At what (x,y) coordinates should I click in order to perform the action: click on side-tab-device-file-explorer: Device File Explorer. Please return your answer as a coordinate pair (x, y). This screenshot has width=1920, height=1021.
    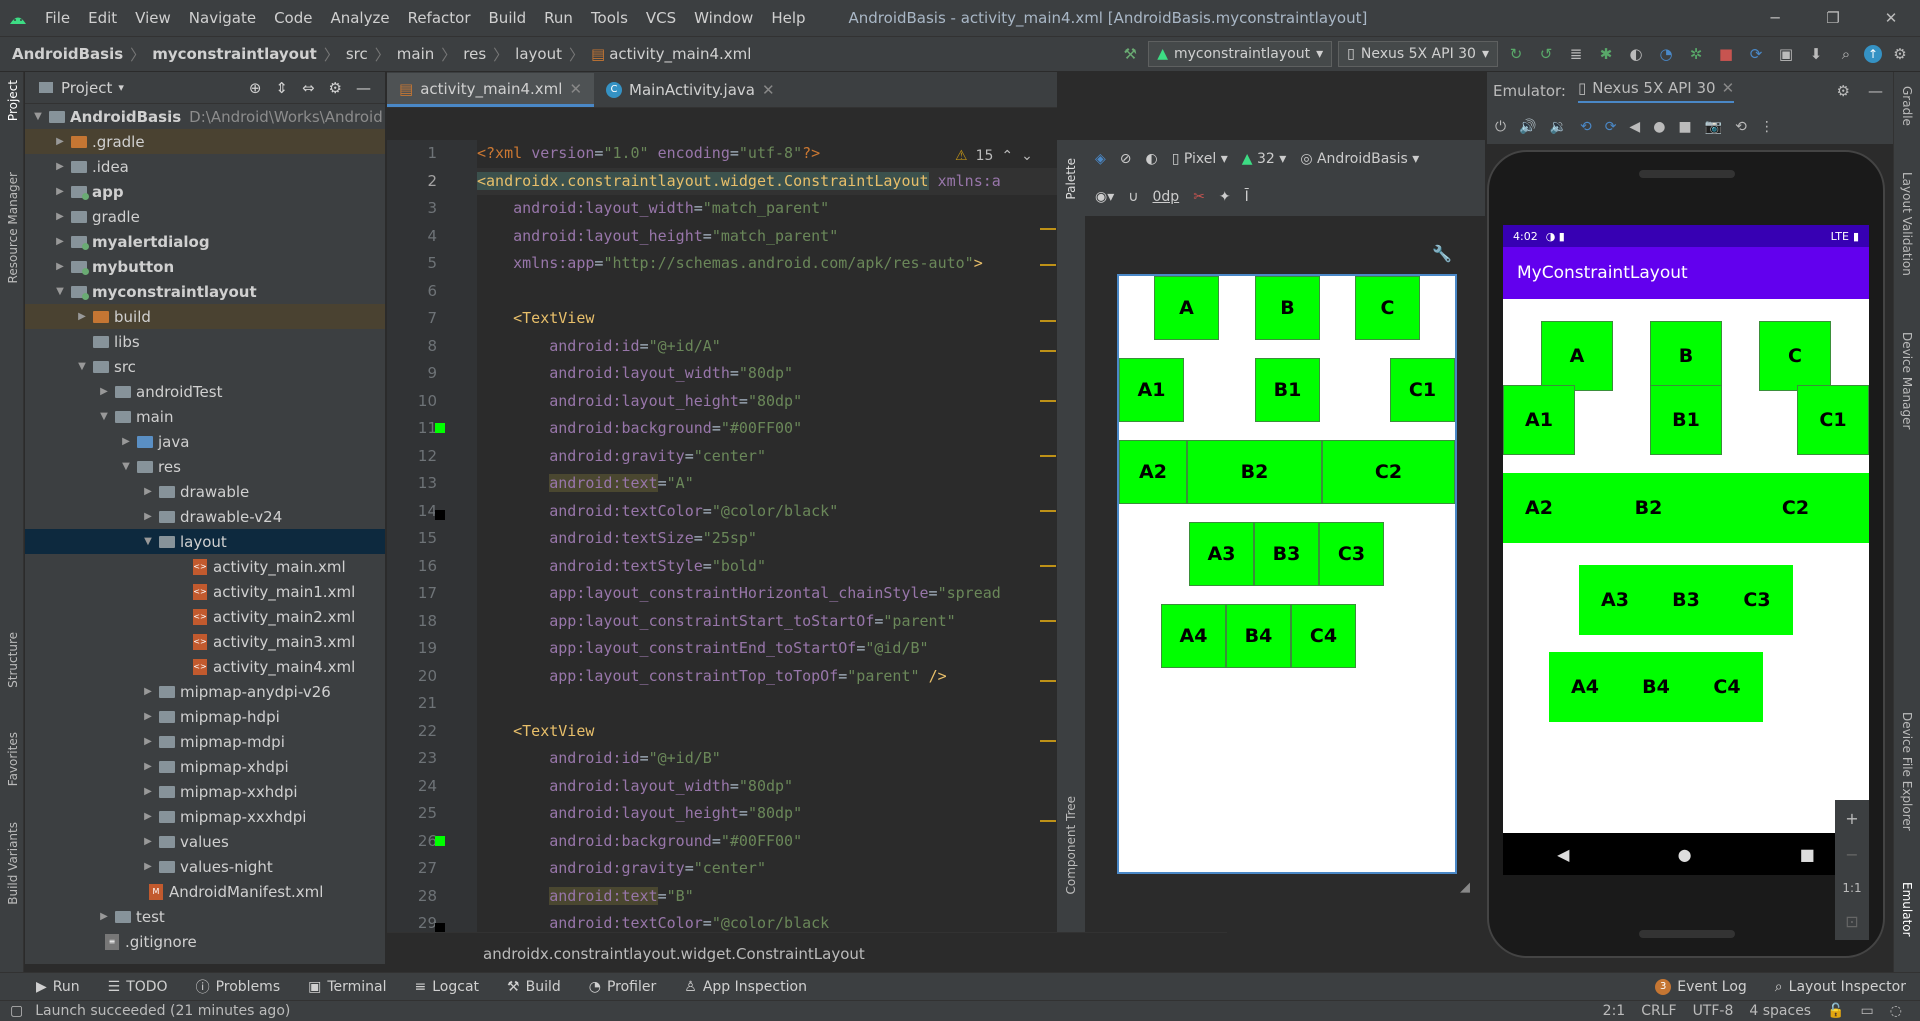
    Looking at the image, I should click on (1907, 771).